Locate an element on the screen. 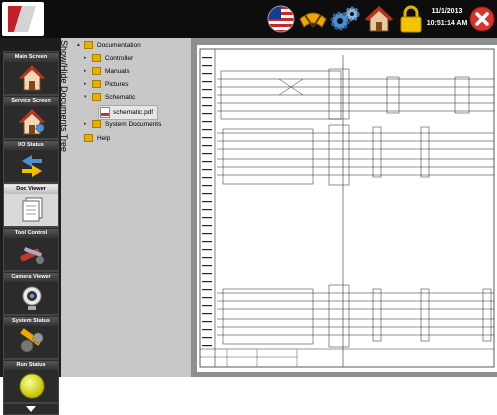  system-status-icon is located at coordinates (32, 340).